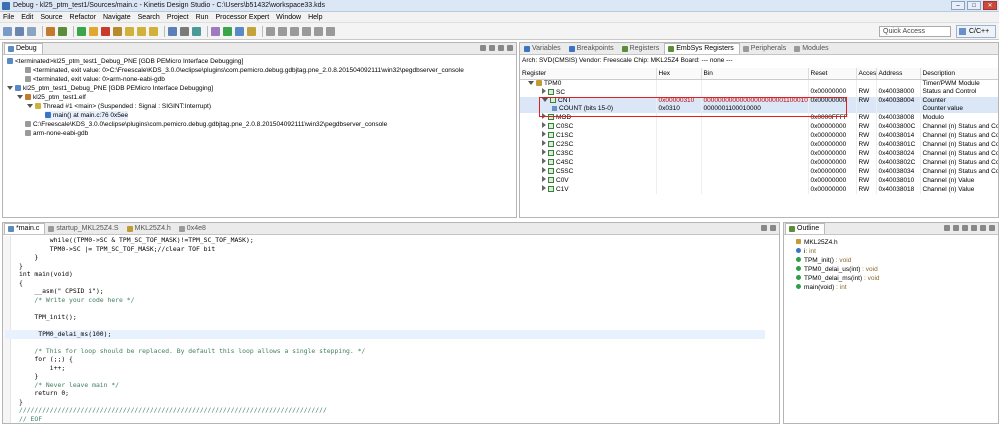 This screenshot has width=999, height=424. Describe the element at coordinates (93, 31) in the screenshot. I see `suspend-icon` at that location.